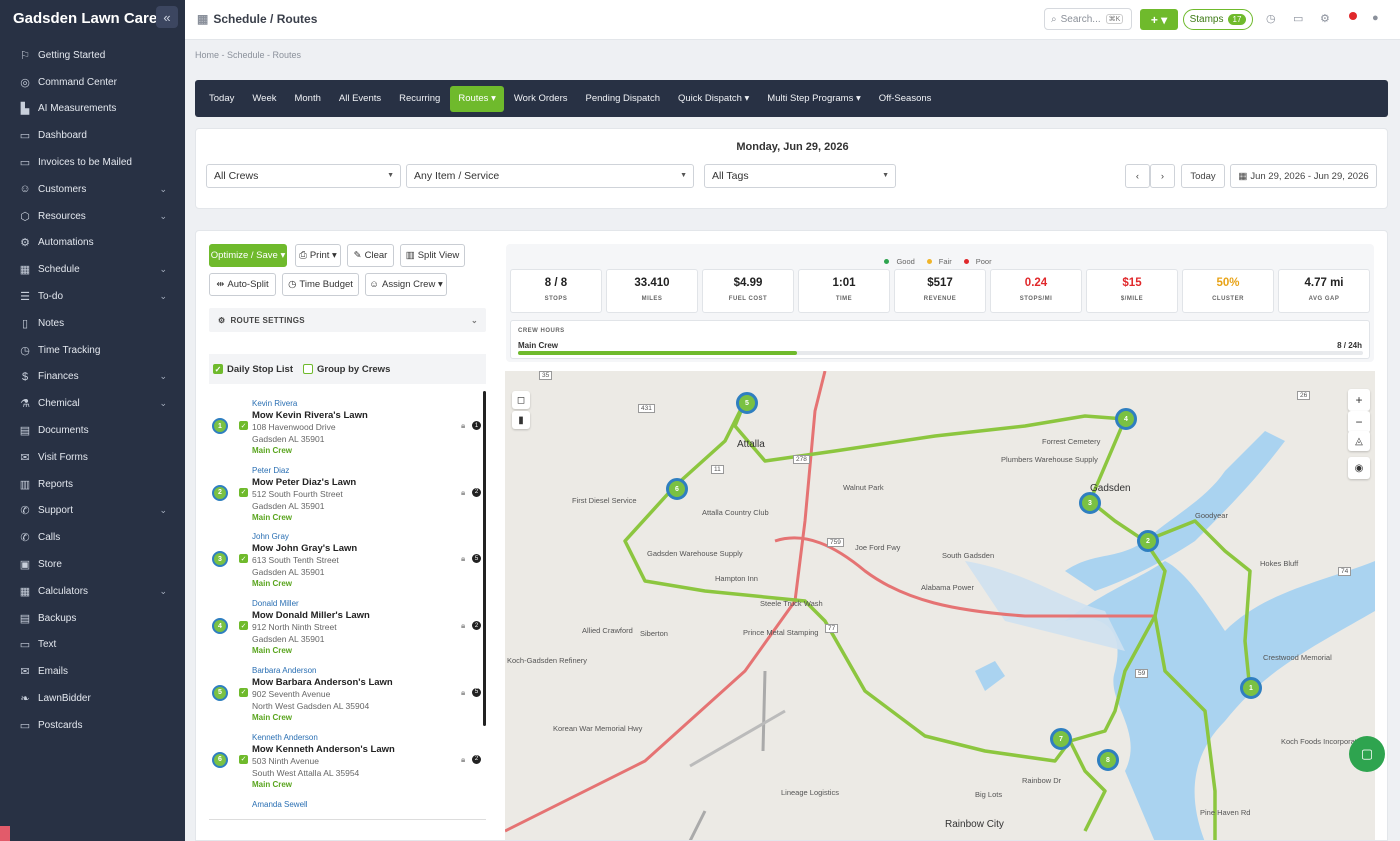 The width and height of the screenshot is (1400, 841). Describe the element at coordinates (92, 135) in the screenshot. I see `sidebar-item-dashboard: ▭ Dashboard` at that location.